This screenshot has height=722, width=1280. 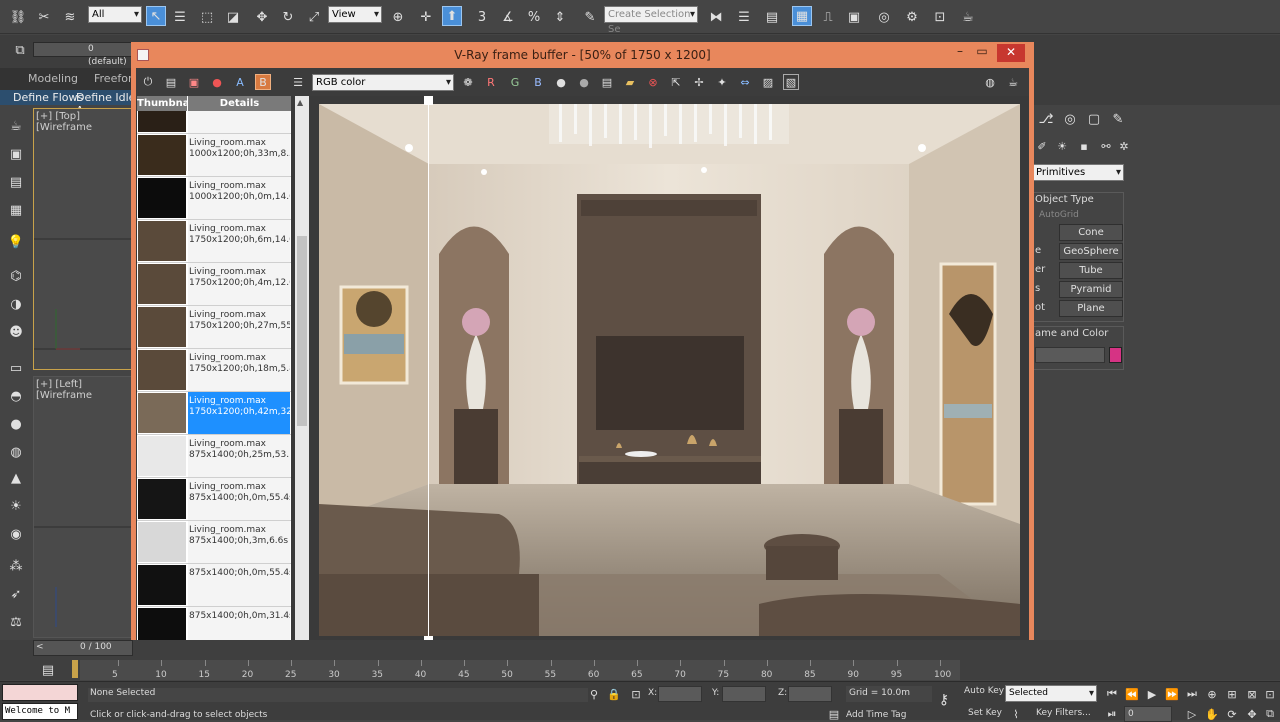 I want to click on tab-modeling: Modeling, so click(x=53, y=78).